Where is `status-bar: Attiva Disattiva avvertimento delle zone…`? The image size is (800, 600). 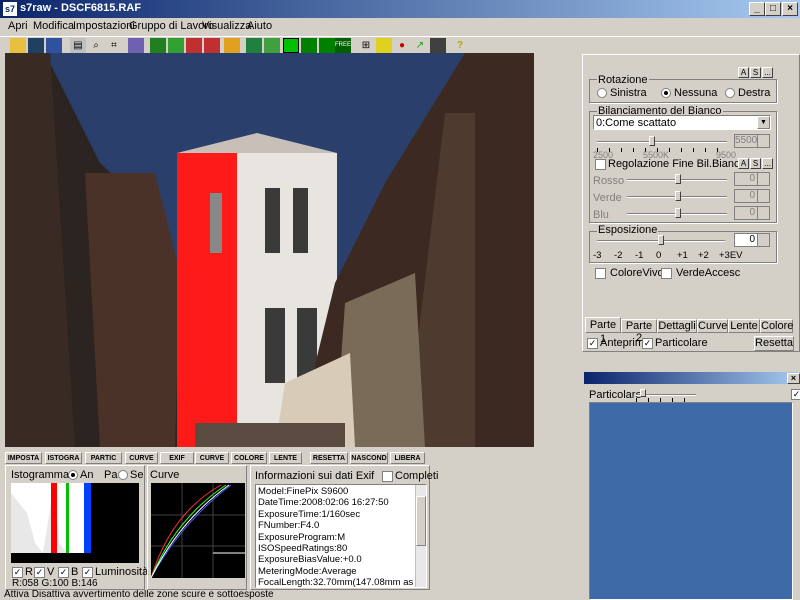 status-bar: Attiva Disattiva avvertimento delle zone… is located at coordinates (400, 595).